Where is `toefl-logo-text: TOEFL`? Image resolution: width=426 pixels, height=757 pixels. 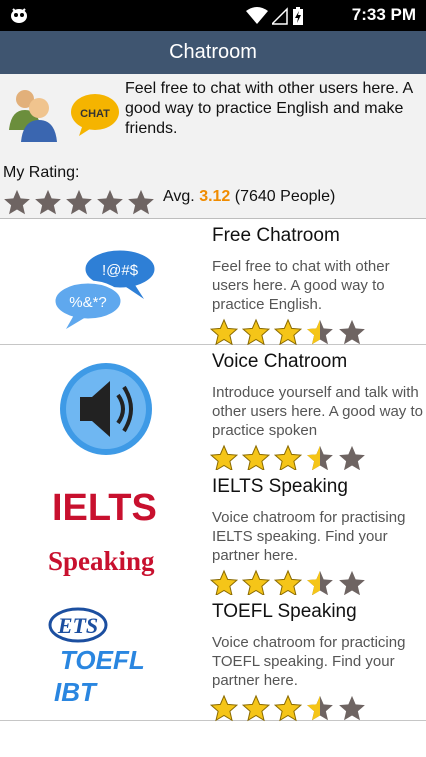 toefl-logo-text: TOEFL is located at coordinates (102, 660).